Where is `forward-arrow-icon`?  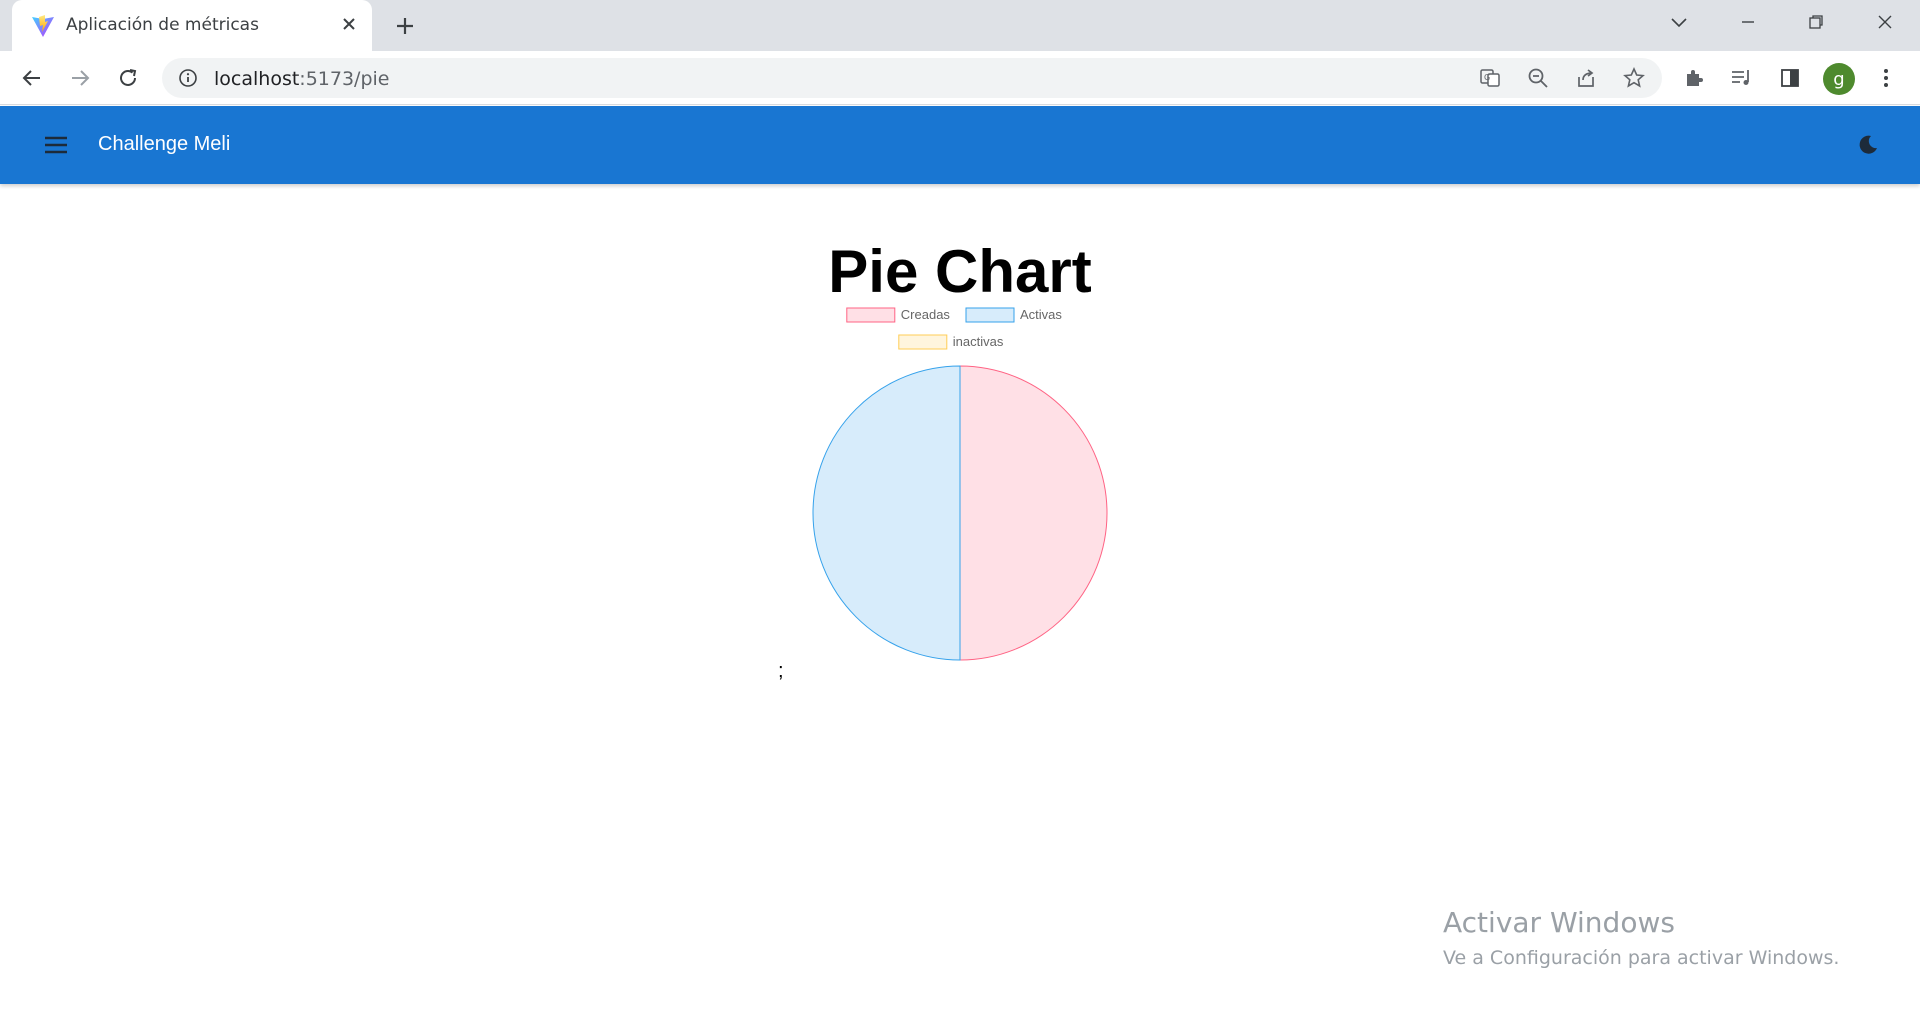
forward-arrow-icon is located at coordinates (80, 78).